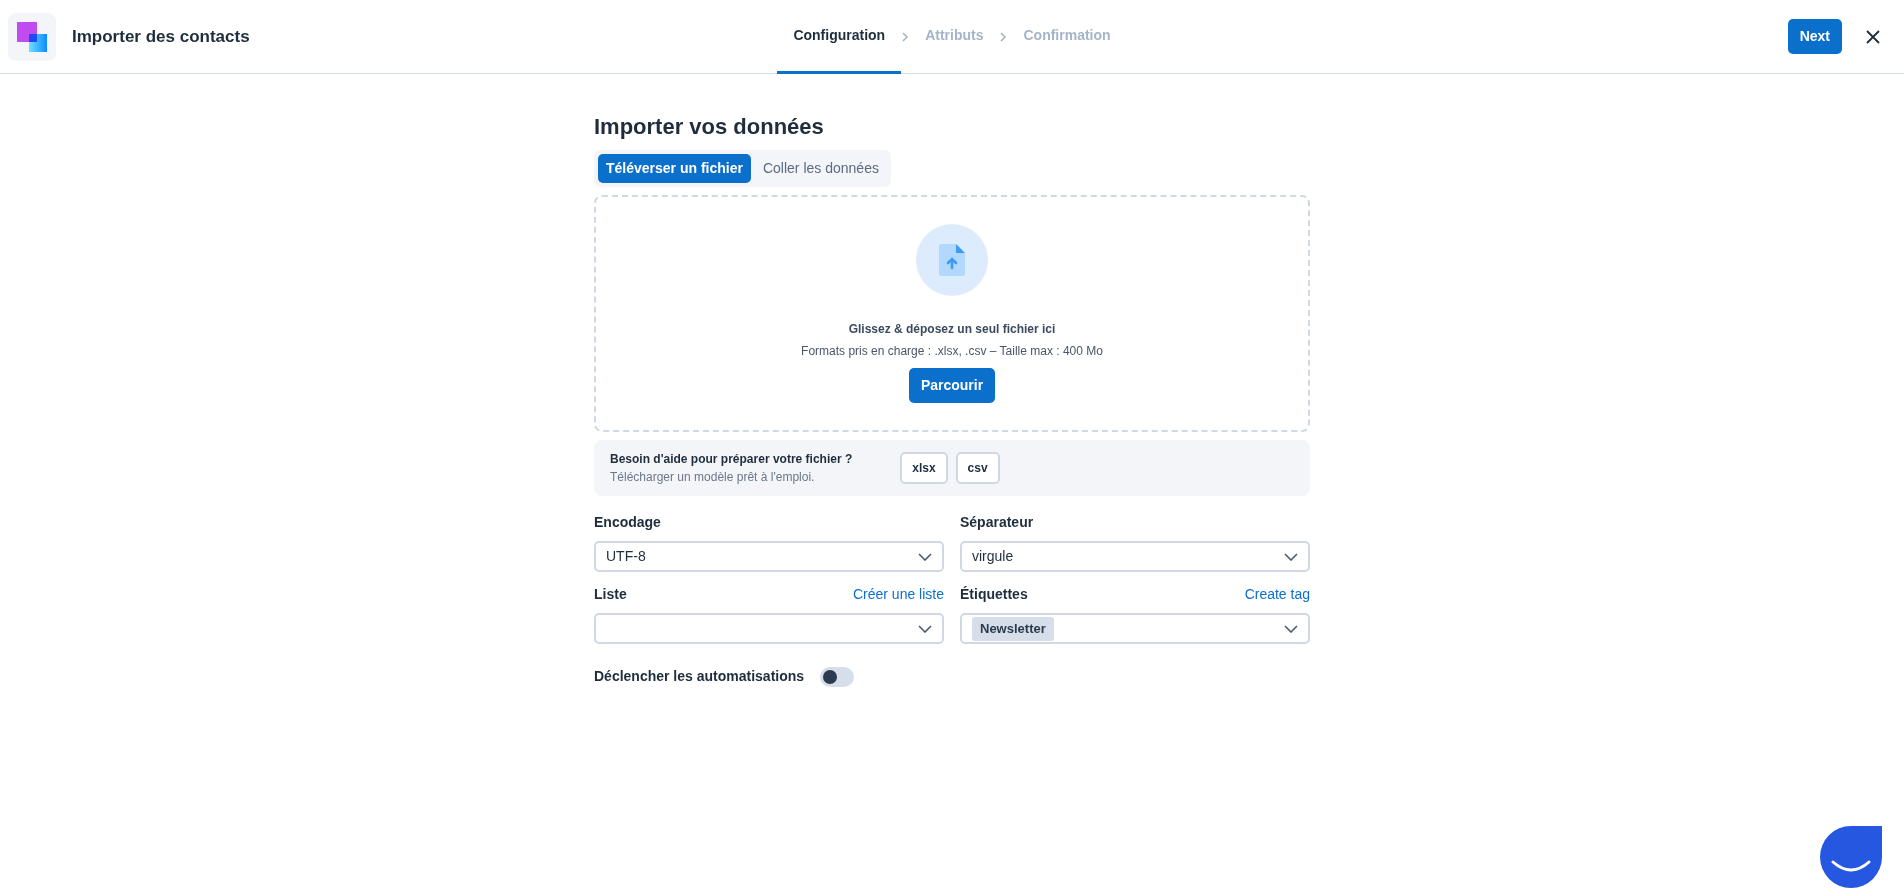 The image size is (1904, 896). I want to click on select-field: Newsletter, so click(1135, 629).